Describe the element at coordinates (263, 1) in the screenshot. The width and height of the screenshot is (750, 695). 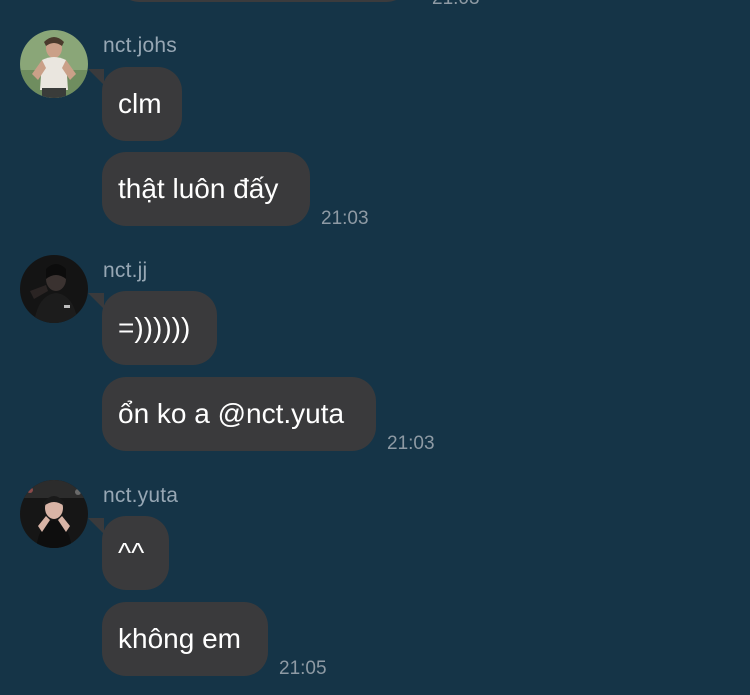
I see `message-bubble-previous` at that location.